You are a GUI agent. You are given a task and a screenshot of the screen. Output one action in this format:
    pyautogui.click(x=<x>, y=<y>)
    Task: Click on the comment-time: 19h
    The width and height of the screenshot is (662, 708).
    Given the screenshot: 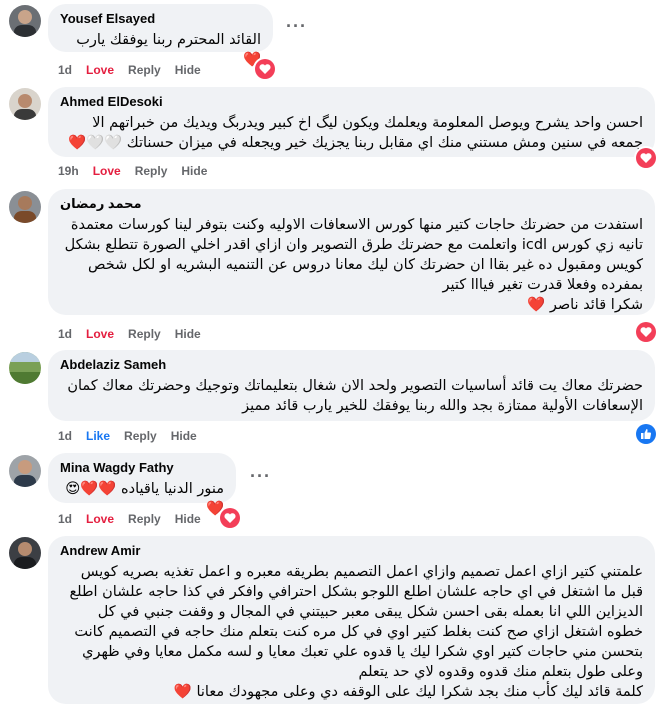 What is the action you would take?
    pyautogui.click(x=68, y=171)
    